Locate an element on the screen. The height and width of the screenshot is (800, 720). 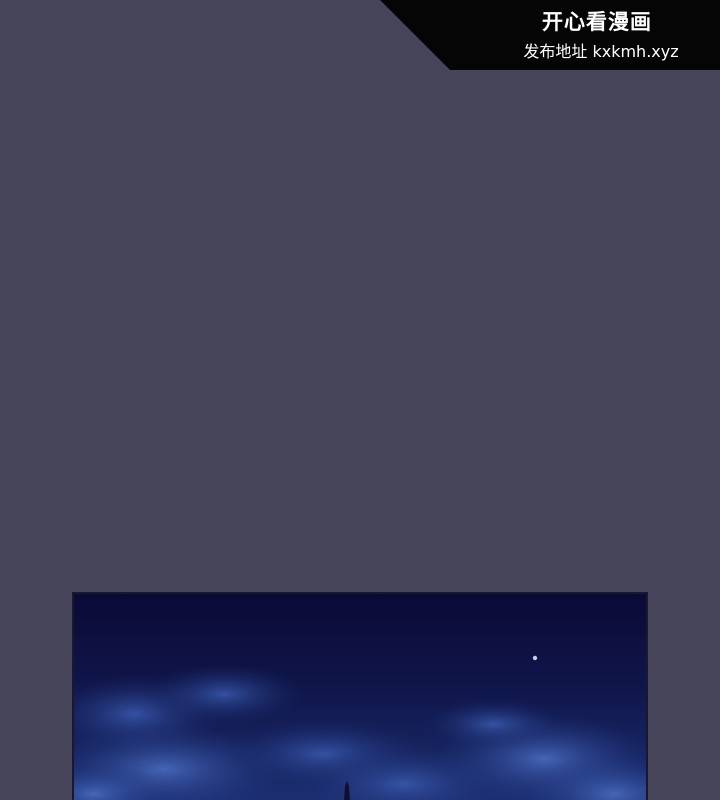
watermark-url: 发布地址 kxkmh.xyz is located at coordinates (601, 51).